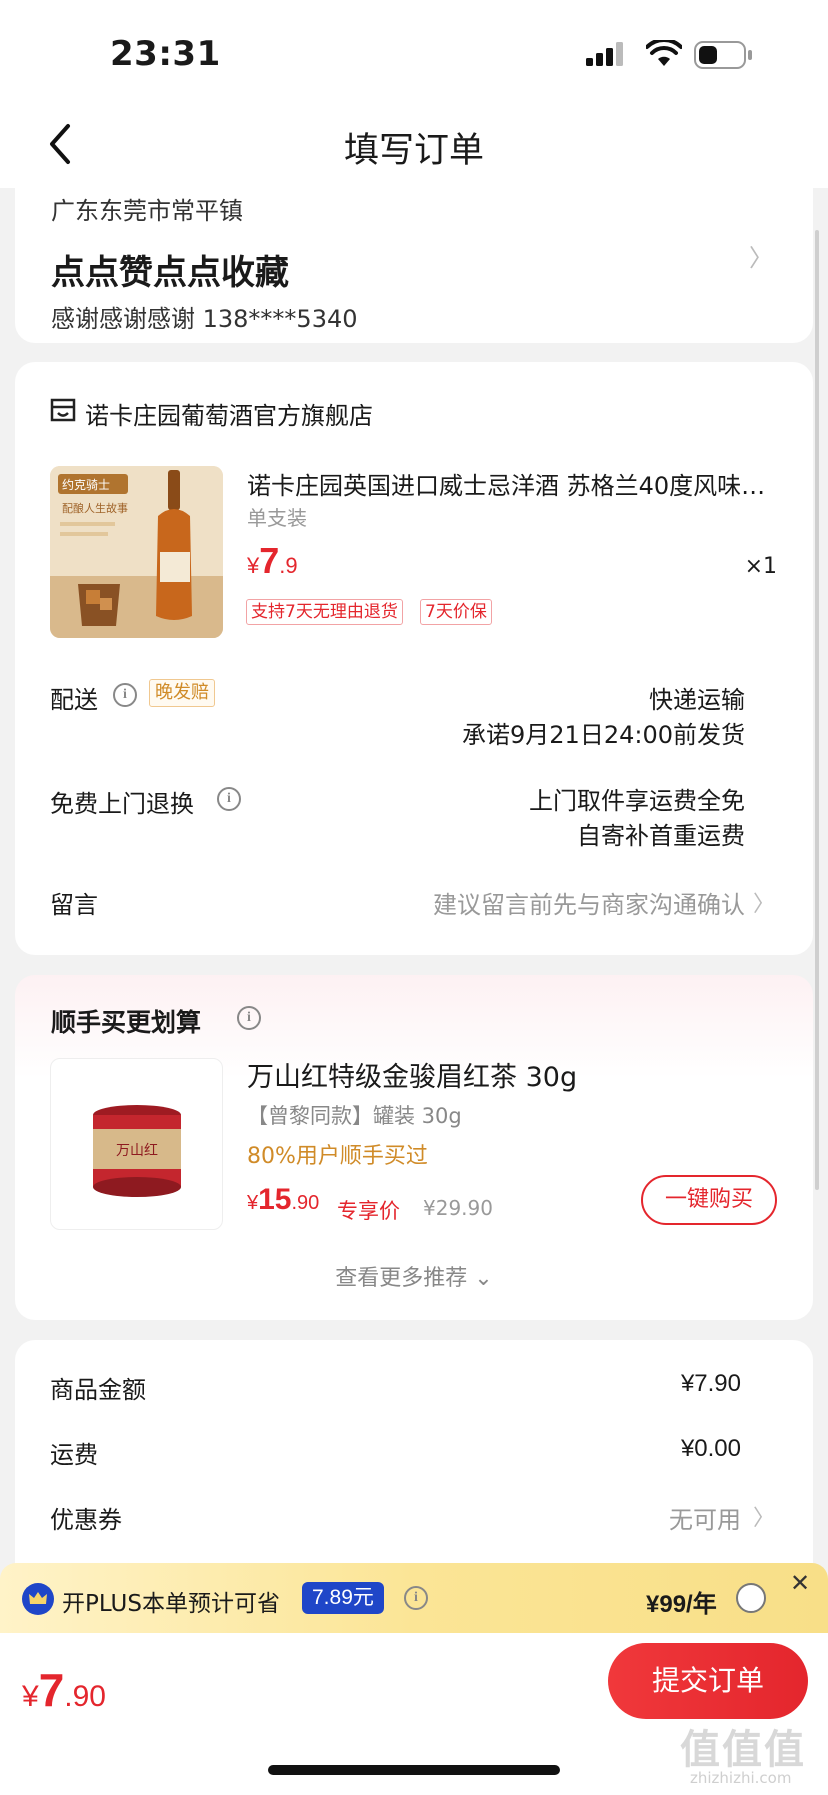 The height and width of the screenshot is (1795, 828). I want to click on product-image-caption: 约克骑士, so click(86, 484).